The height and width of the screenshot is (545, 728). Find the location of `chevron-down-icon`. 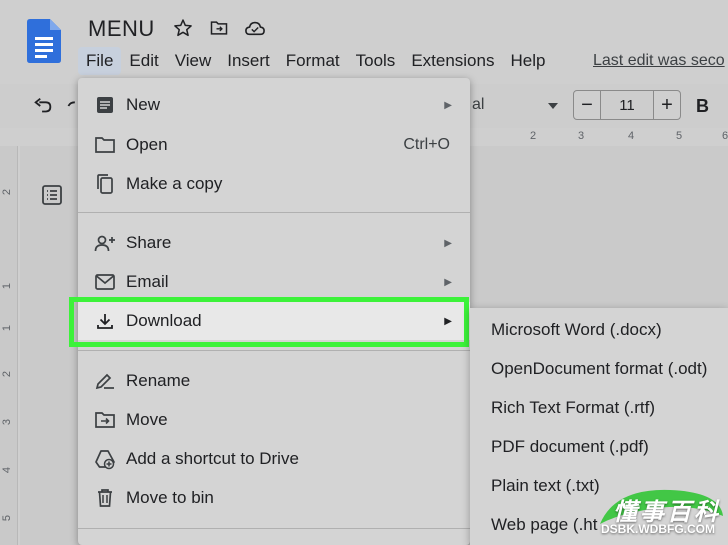

chevron-down-icon is located at coordinates (553, 106).